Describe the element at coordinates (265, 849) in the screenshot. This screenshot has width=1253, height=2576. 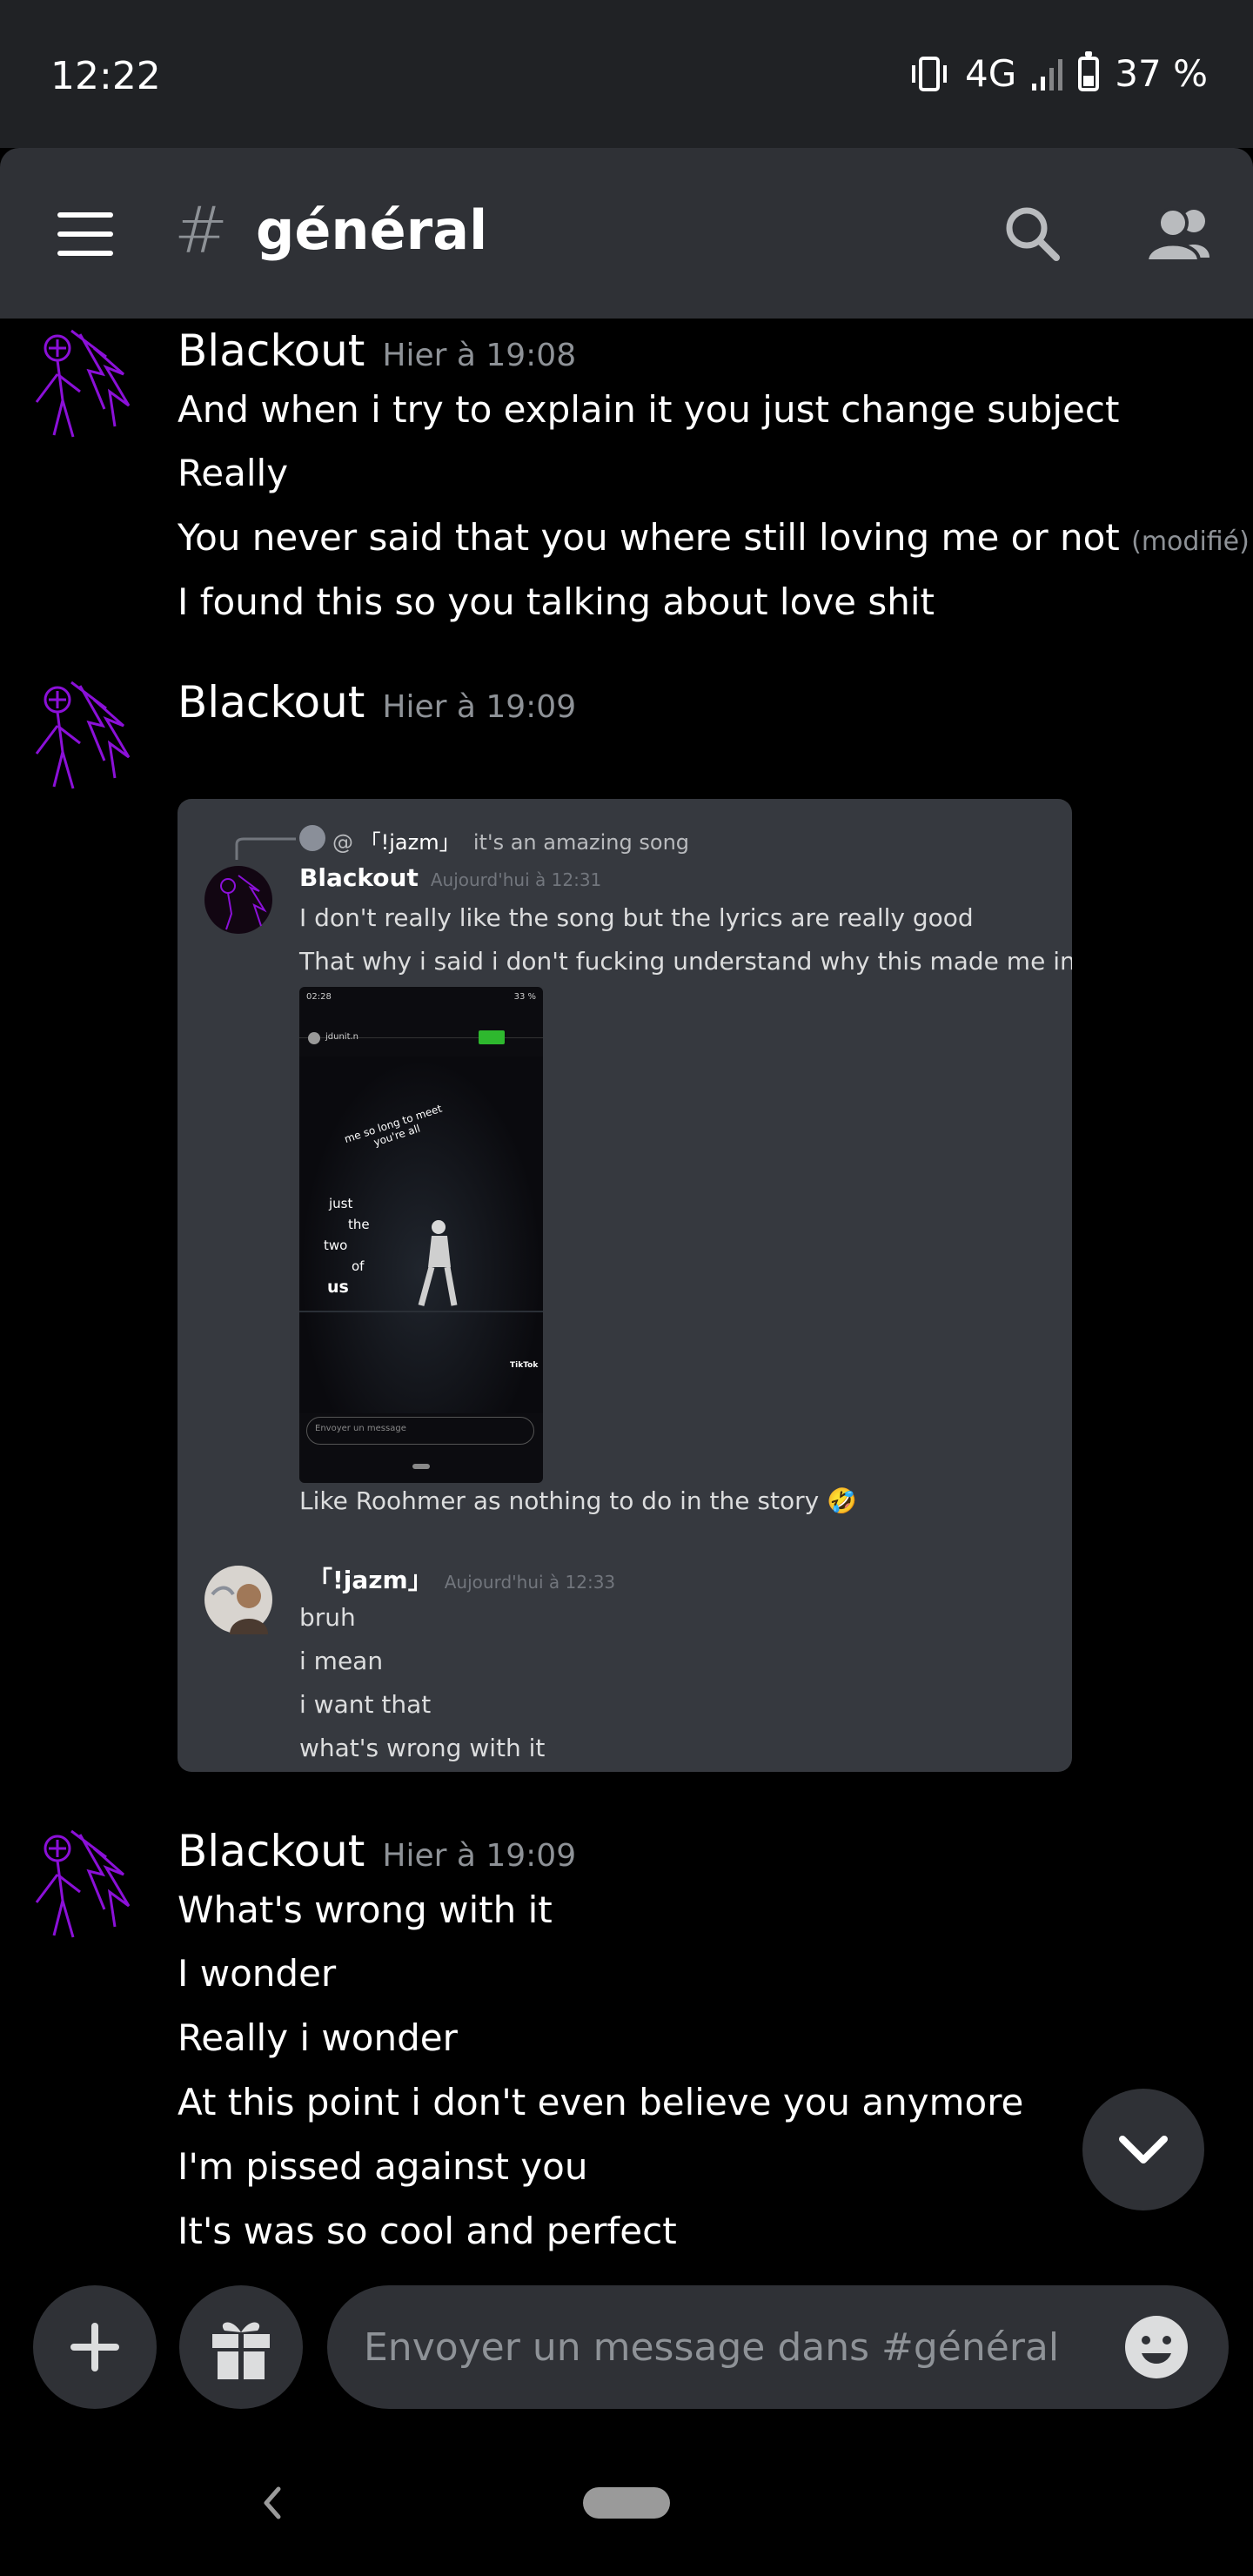
I see `reply-connector` at that location.